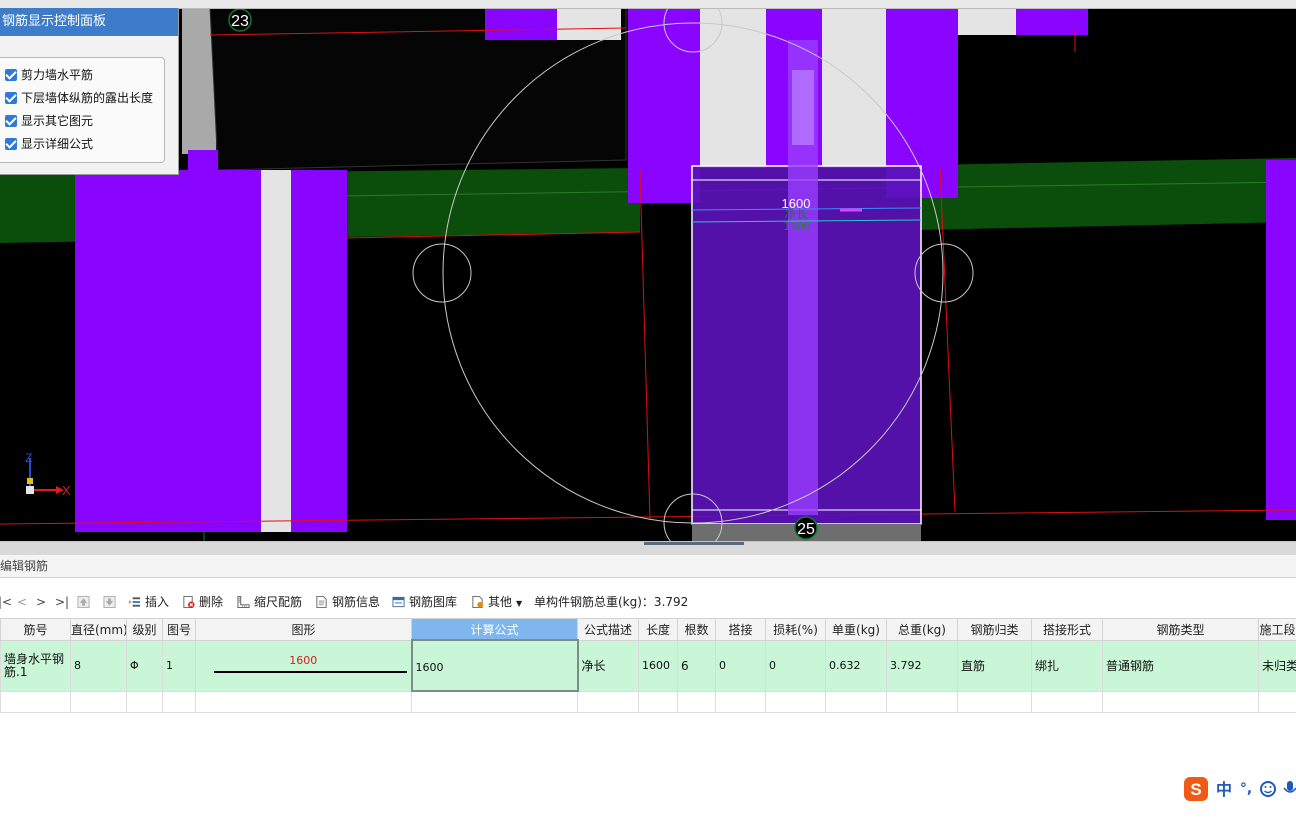  Describe the element at coordinates (740, 665) in the screenshot. I see `cell-lap: 0` at that location.